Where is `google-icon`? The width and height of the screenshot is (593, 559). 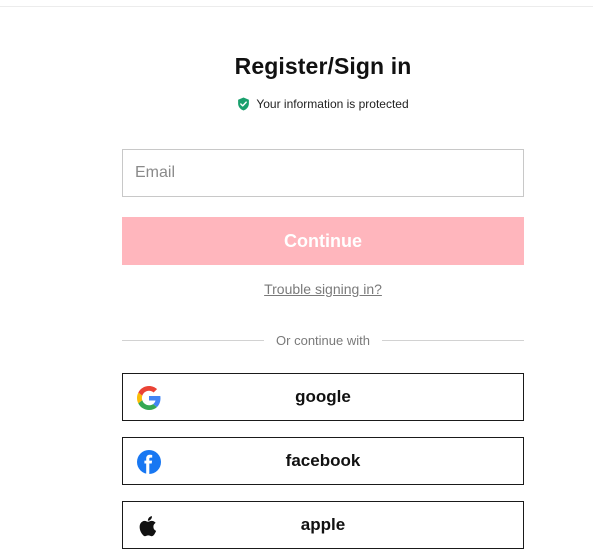
google-icon is located at coordinates (149, 398).